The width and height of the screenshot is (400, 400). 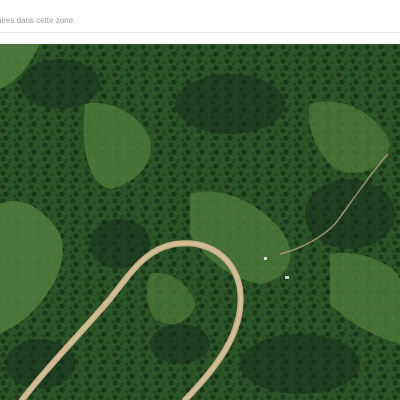 What do you see at coordinates (38, 20) in the screenshot?
I see `no-results-message: aires dans cette zone.` at bounding box center [38, 20].